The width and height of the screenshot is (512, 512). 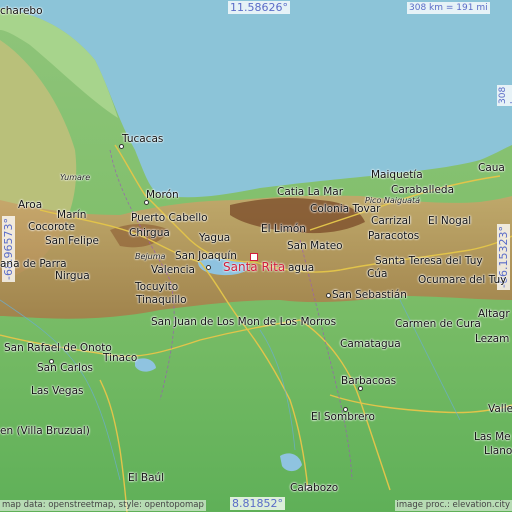 I want to click on place-label: Cúa, so click(x=377, y=274).